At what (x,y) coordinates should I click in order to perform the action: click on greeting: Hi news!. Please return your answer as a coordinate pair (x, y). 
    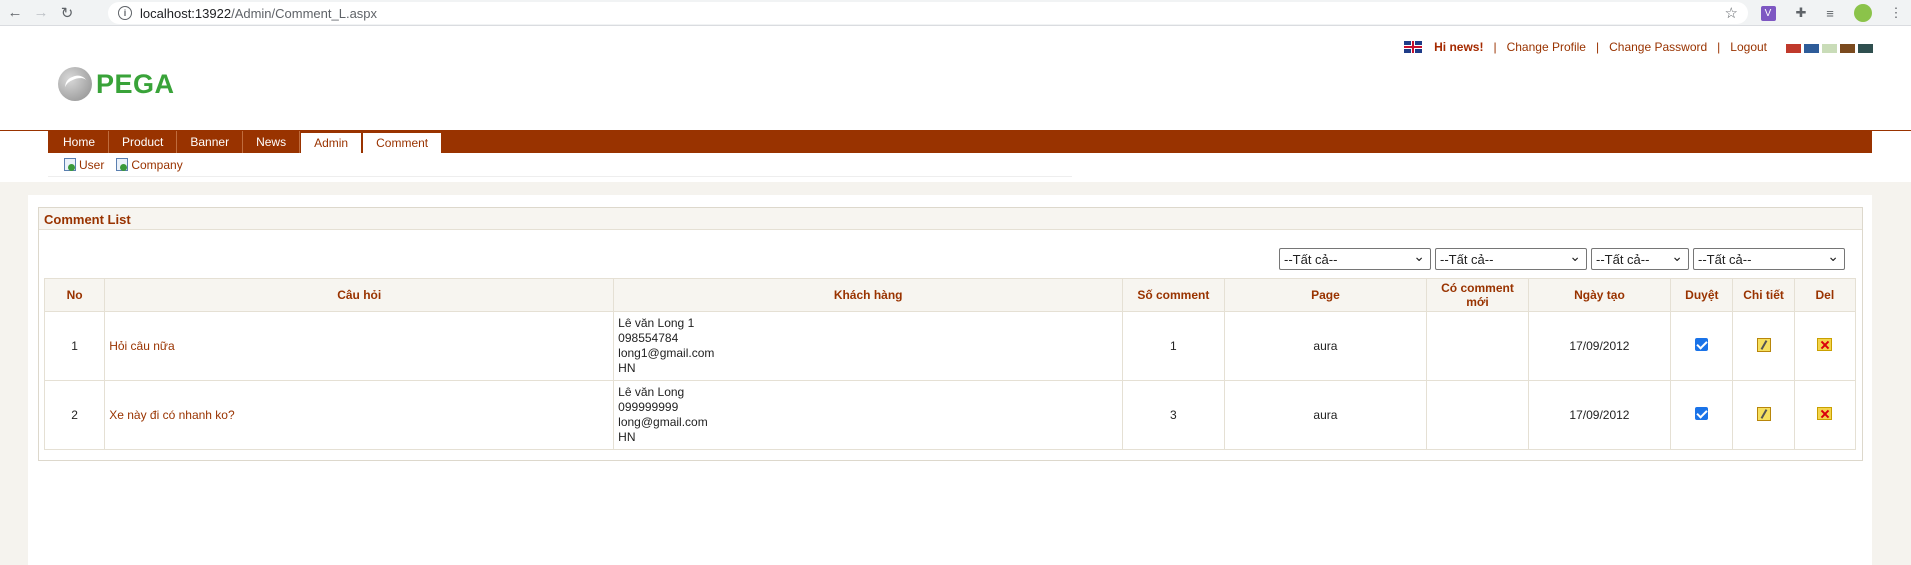
    Looking at the image, I should click on (1459, 47).